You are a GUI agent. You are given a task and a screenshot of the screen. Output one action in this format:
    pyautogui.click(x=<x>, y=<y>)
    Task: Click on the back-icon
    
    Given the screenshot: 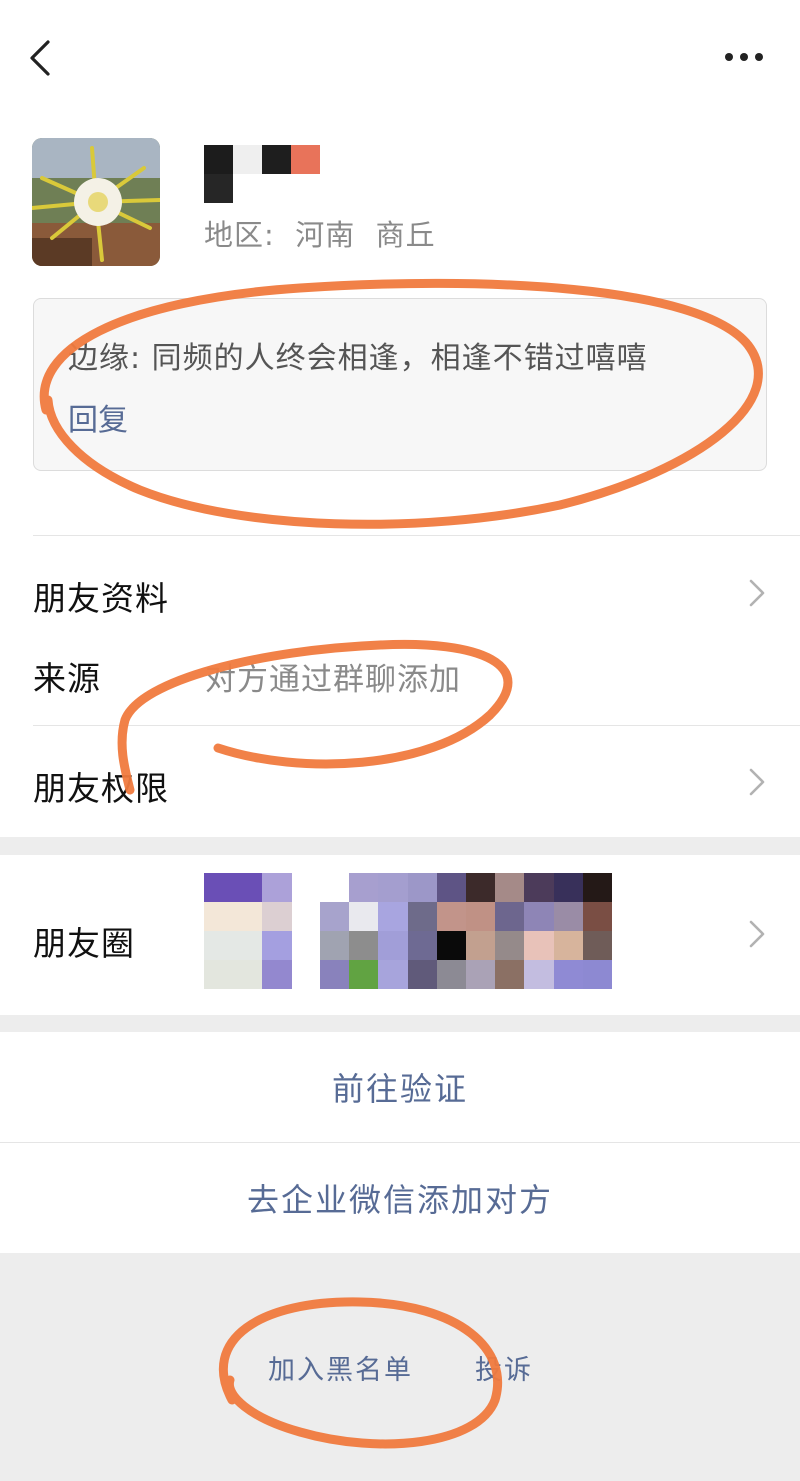 What is the action you would take?
    pyautogui.click(x=42, y=58)
    